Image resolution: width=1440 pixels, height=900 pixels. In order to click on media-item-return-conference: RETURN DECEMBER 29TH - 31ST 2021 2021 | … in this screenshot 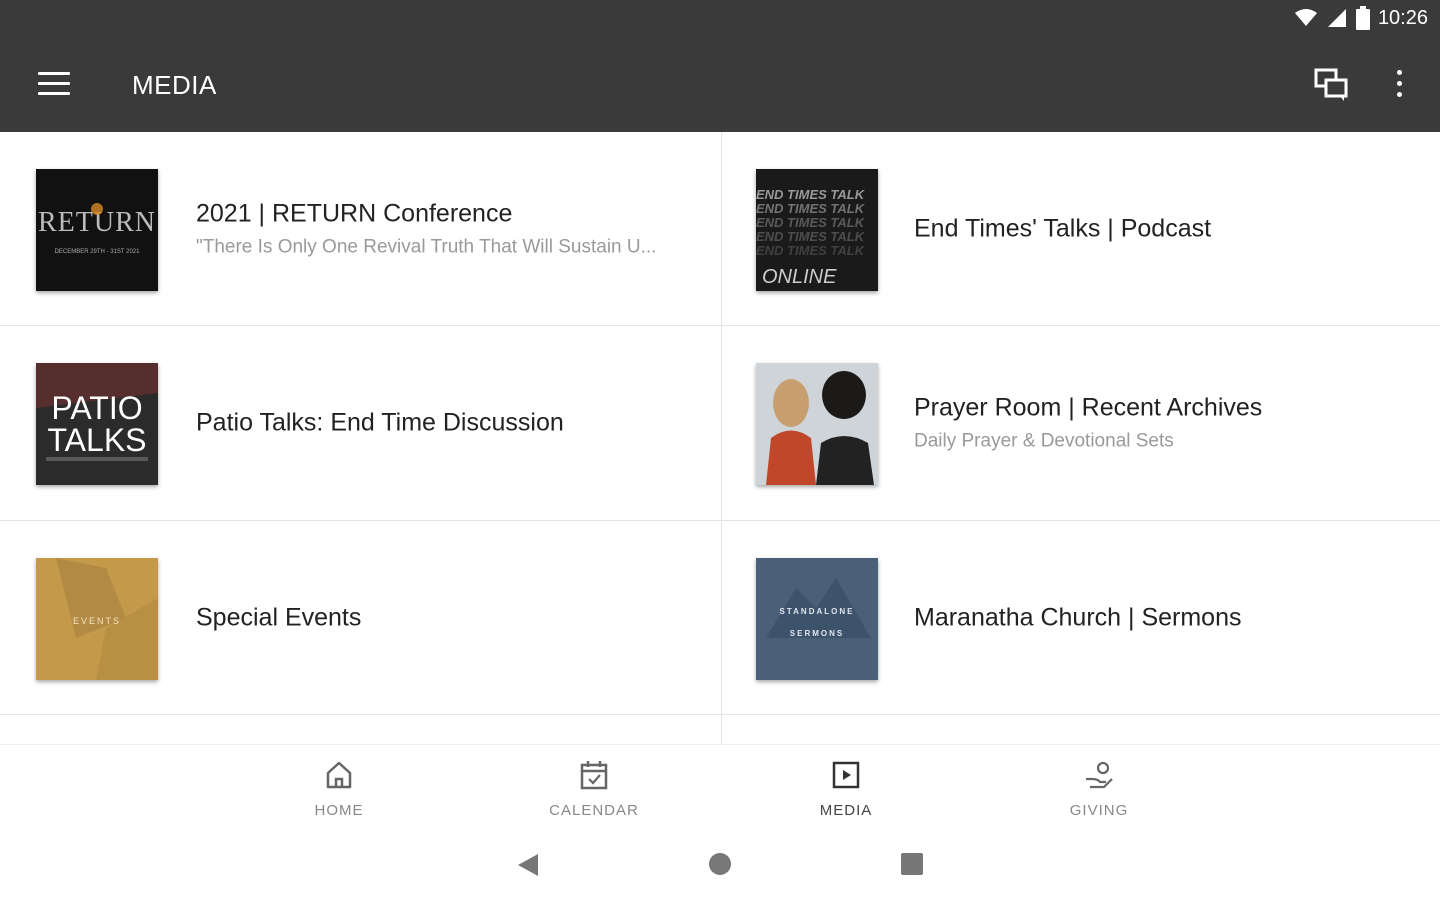, I will do `click(361, 229)`.